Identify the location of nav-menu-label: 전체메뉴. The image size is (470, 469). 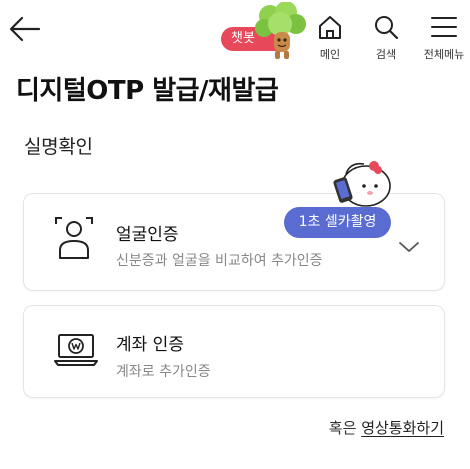
(444, 54).